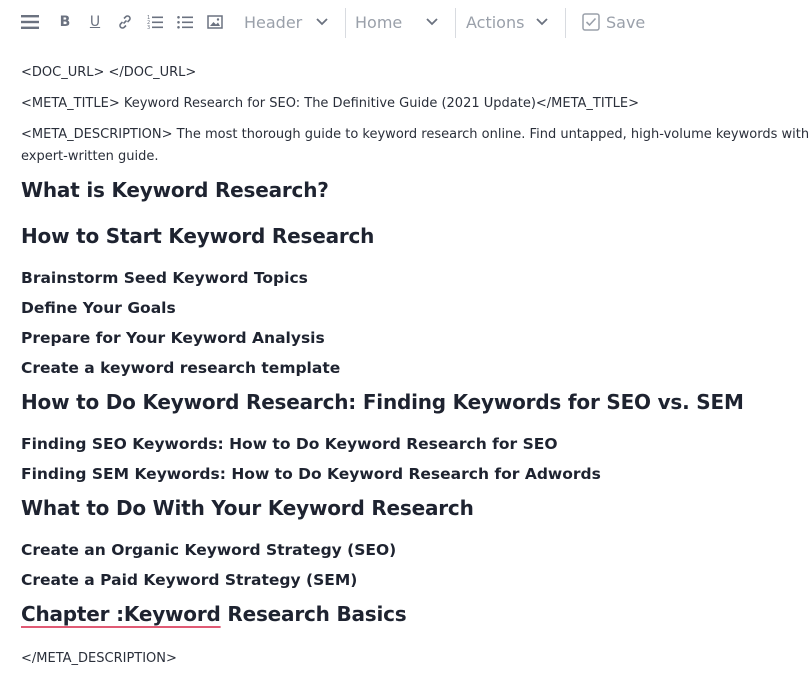  I want to click on svg-text: 3, so click(148, 27).